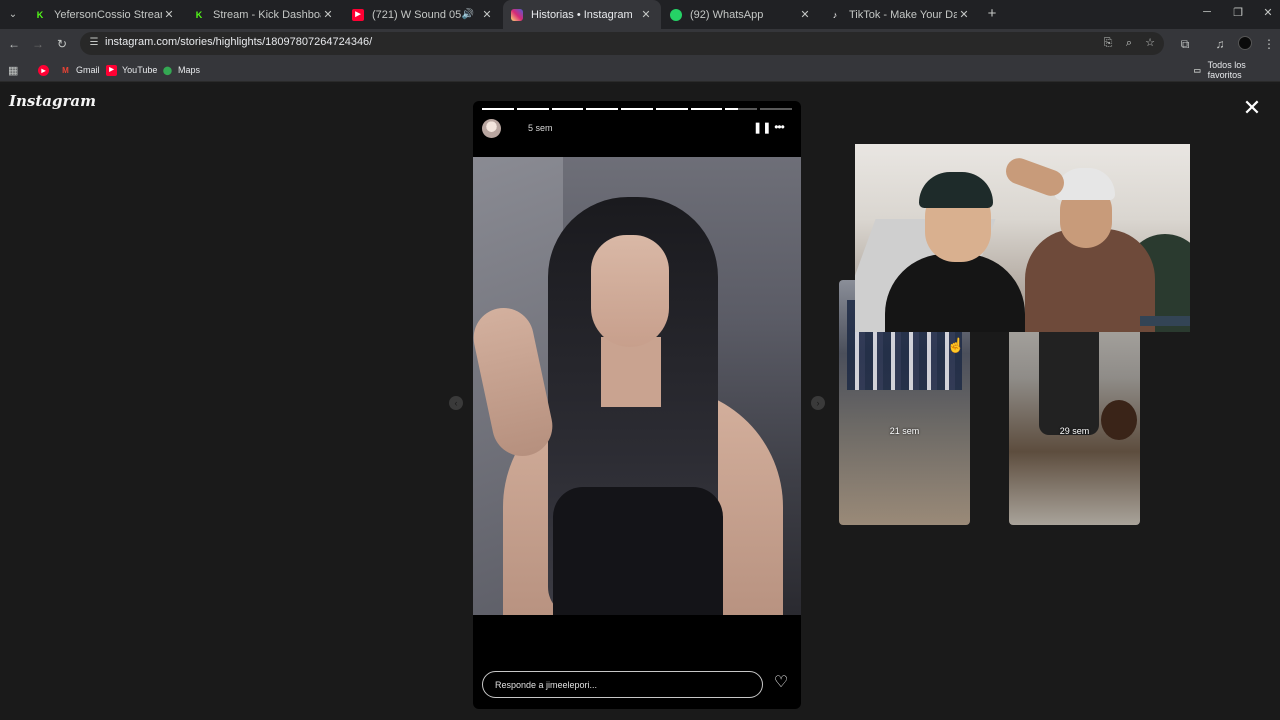  I want to click on next-story-arrow: ›, so click(818, 403).